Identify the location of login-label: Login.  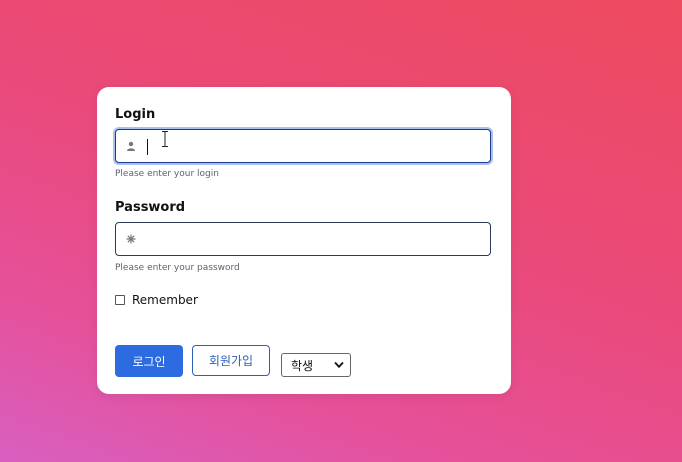
(135, 114).